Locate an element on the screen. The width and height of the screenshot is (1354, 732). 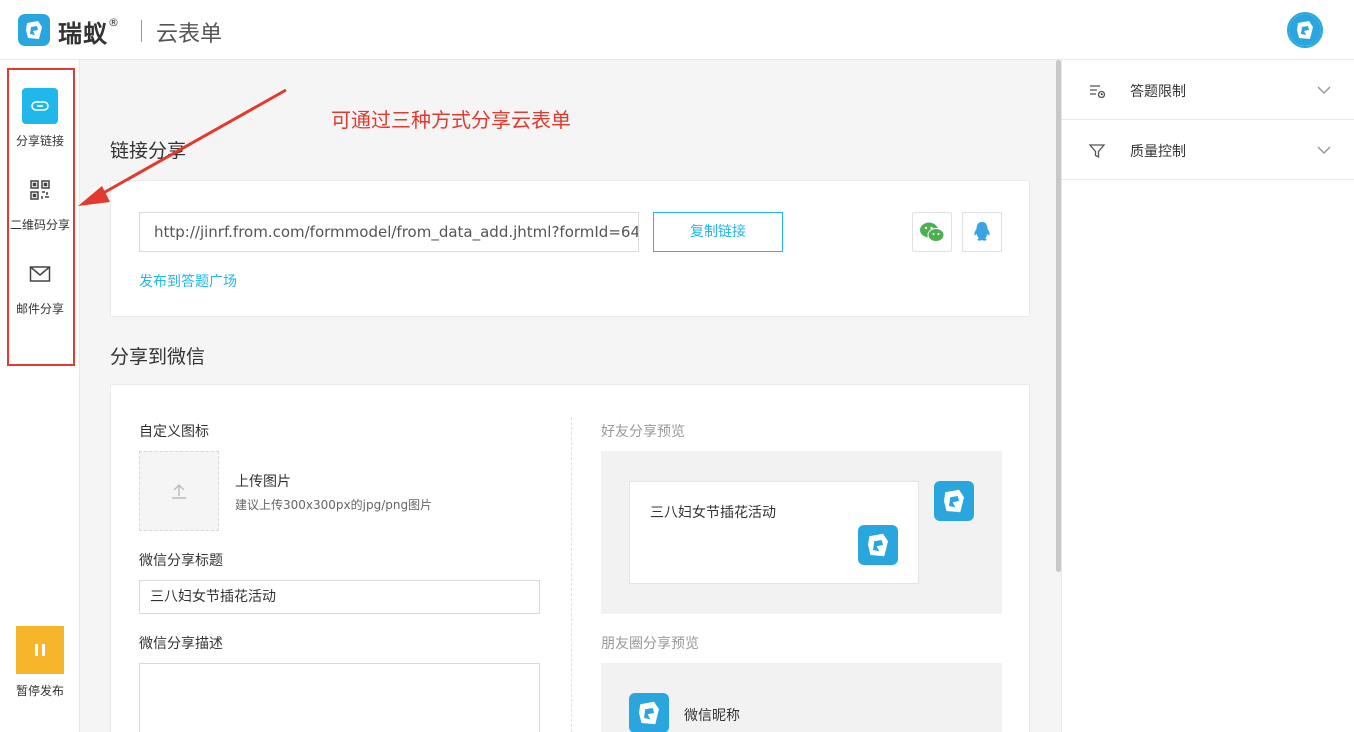
app-header: 瑞蚁® 云表单 is located at coordinates (677, 30).